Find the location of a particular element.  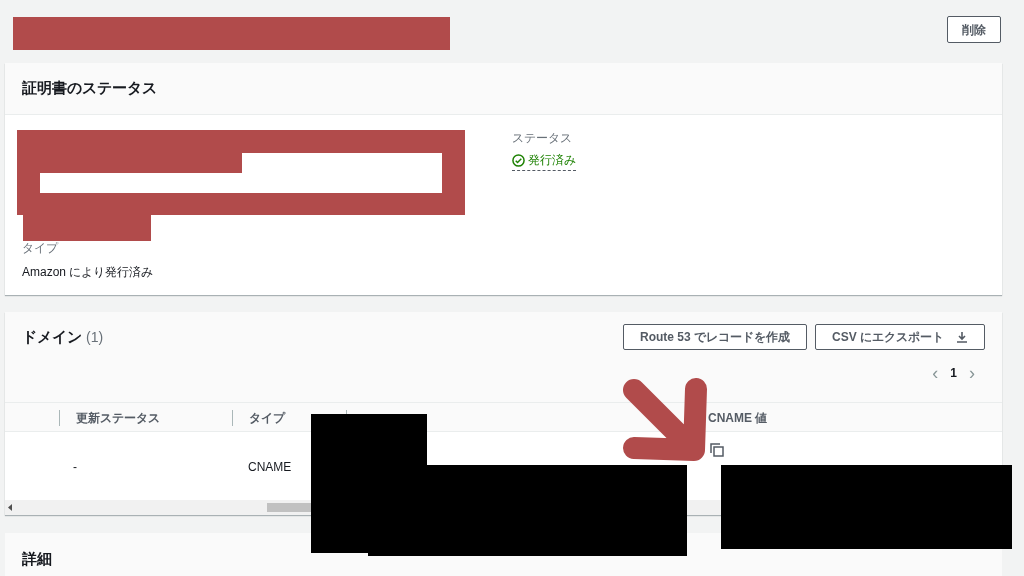

download-icon is located at coordinates (962, 337).